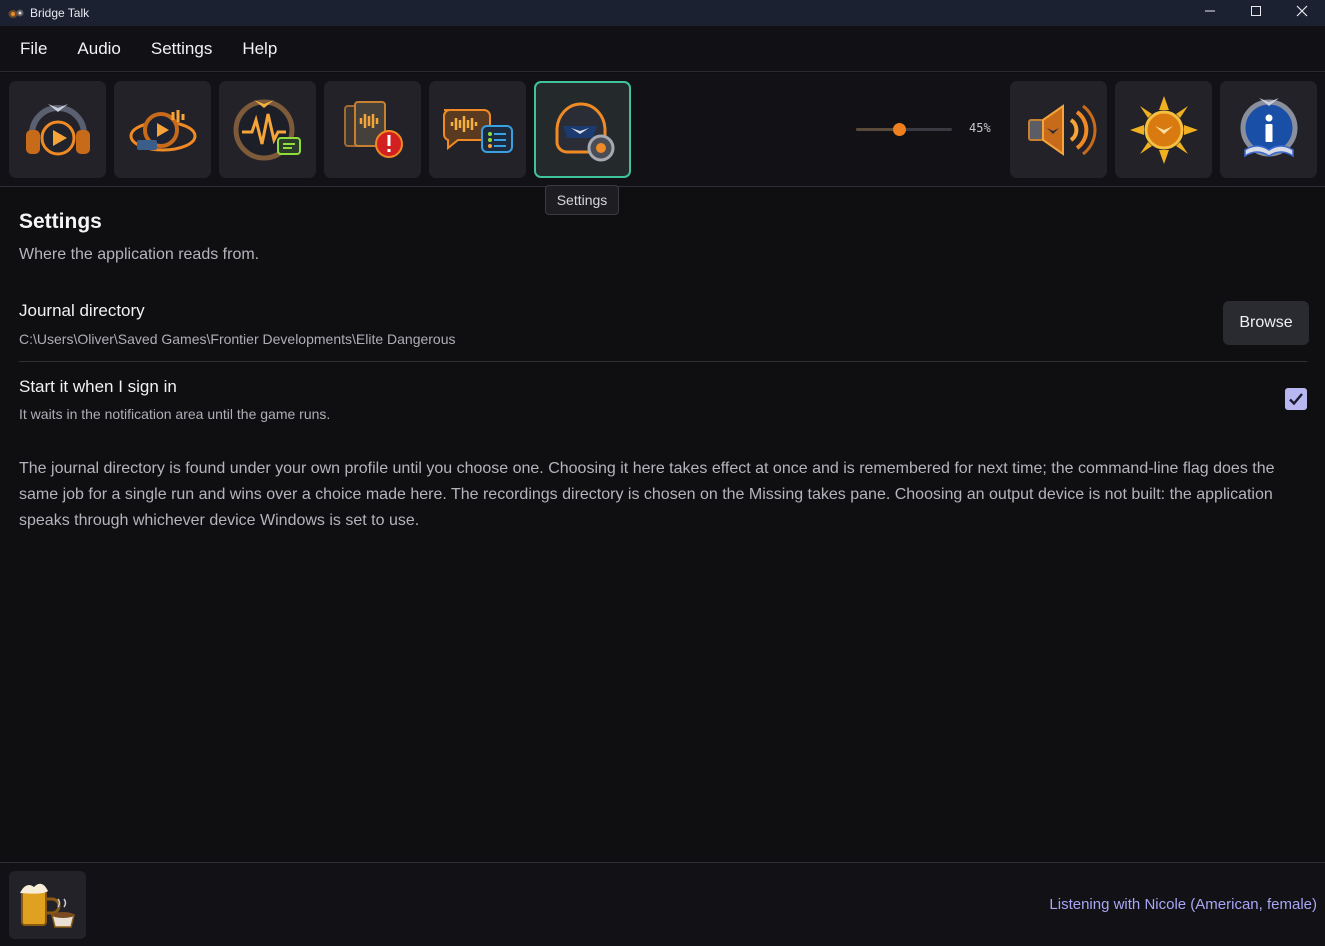  Describe the element at coordinates (582, 200) in the screenshot. I see `settings-tooltip: Settings` at that location.